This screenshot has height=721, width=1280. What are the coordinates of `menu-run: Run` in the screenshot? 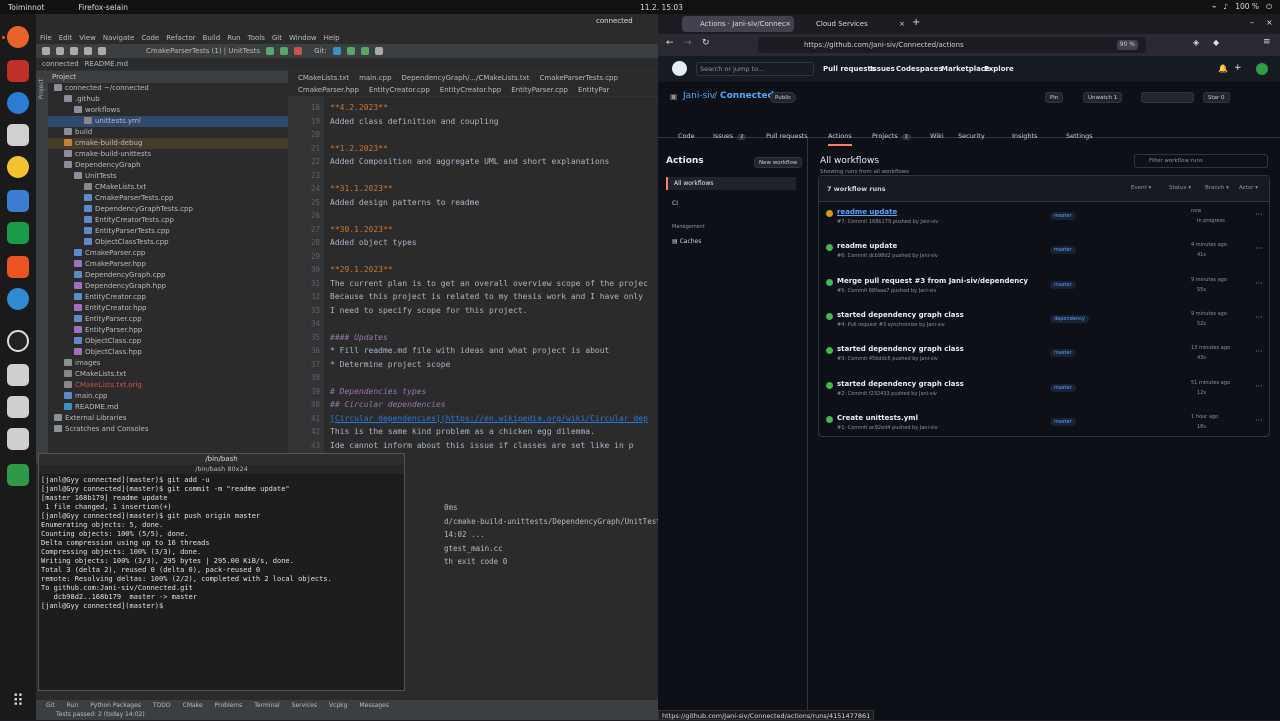 It's located at (233, 38).